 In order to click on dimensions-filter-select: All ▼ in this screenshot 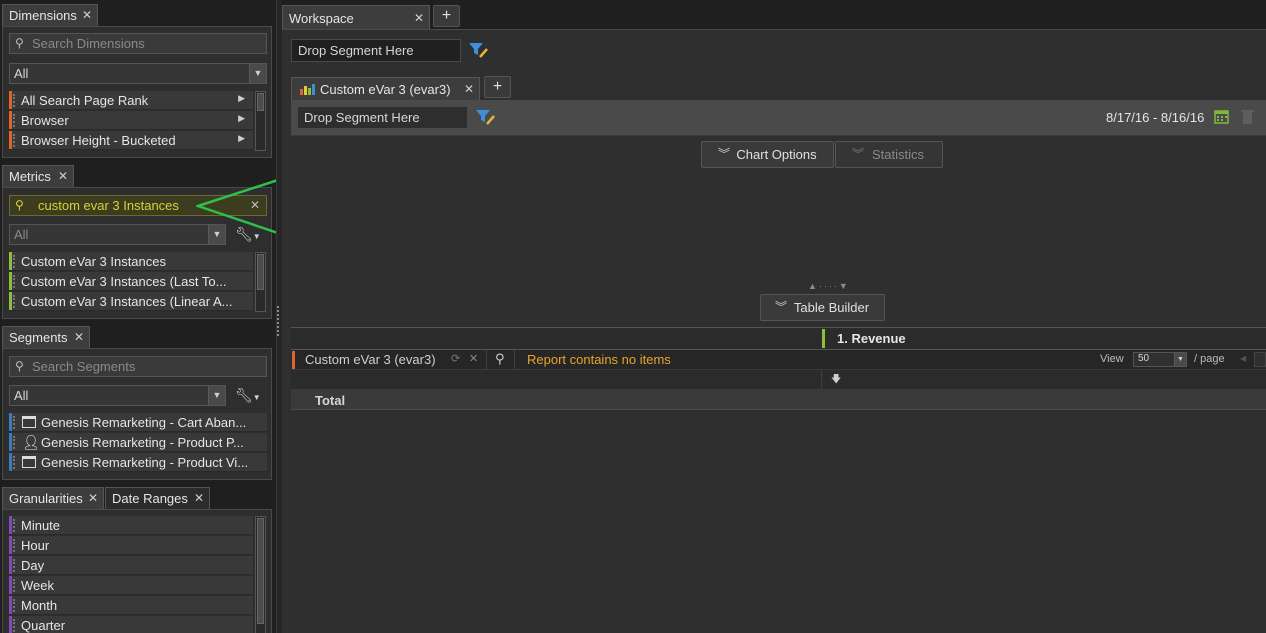, I will do `click(138, 73)`.